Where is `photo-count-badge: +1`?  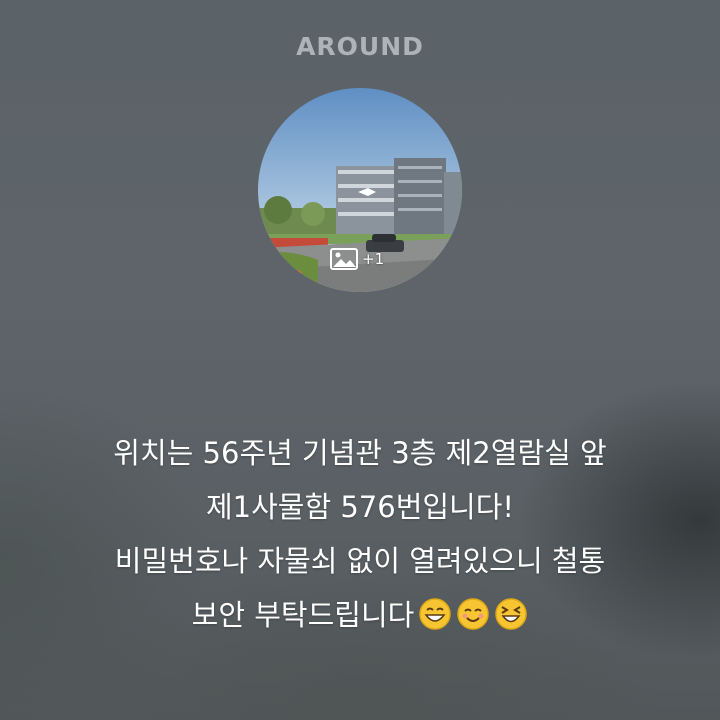 photo-count-badge: +1 is located at coordinates (357, 259).